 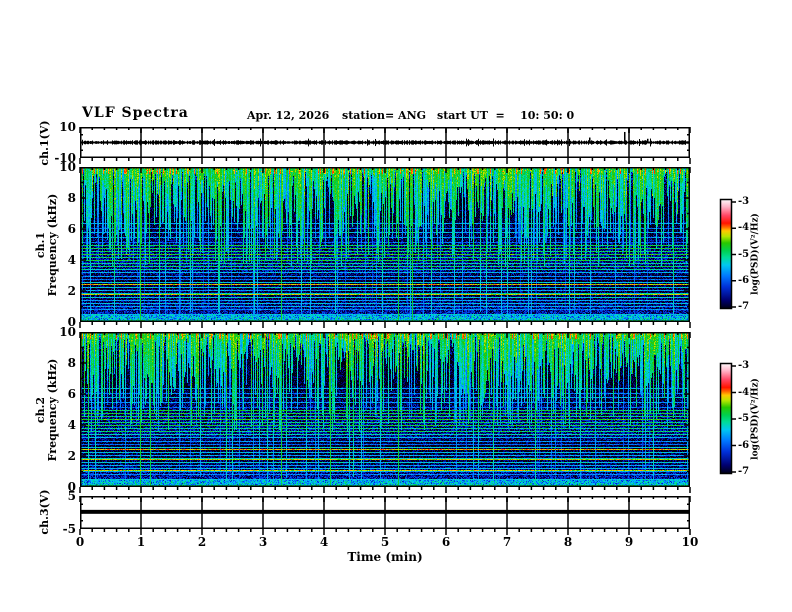 What do you see at coordinates (69, 529) in the screenshot?
I see `ch3-ytick-label--5: -5` at bounding box center [69, 529].